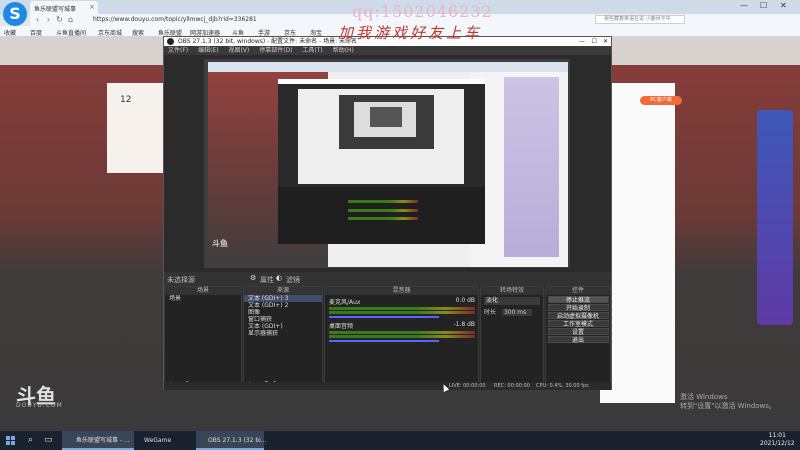  I want to click on transitions-dock: 转场特效 淡化 时长 300 ms, so click(512, 338).